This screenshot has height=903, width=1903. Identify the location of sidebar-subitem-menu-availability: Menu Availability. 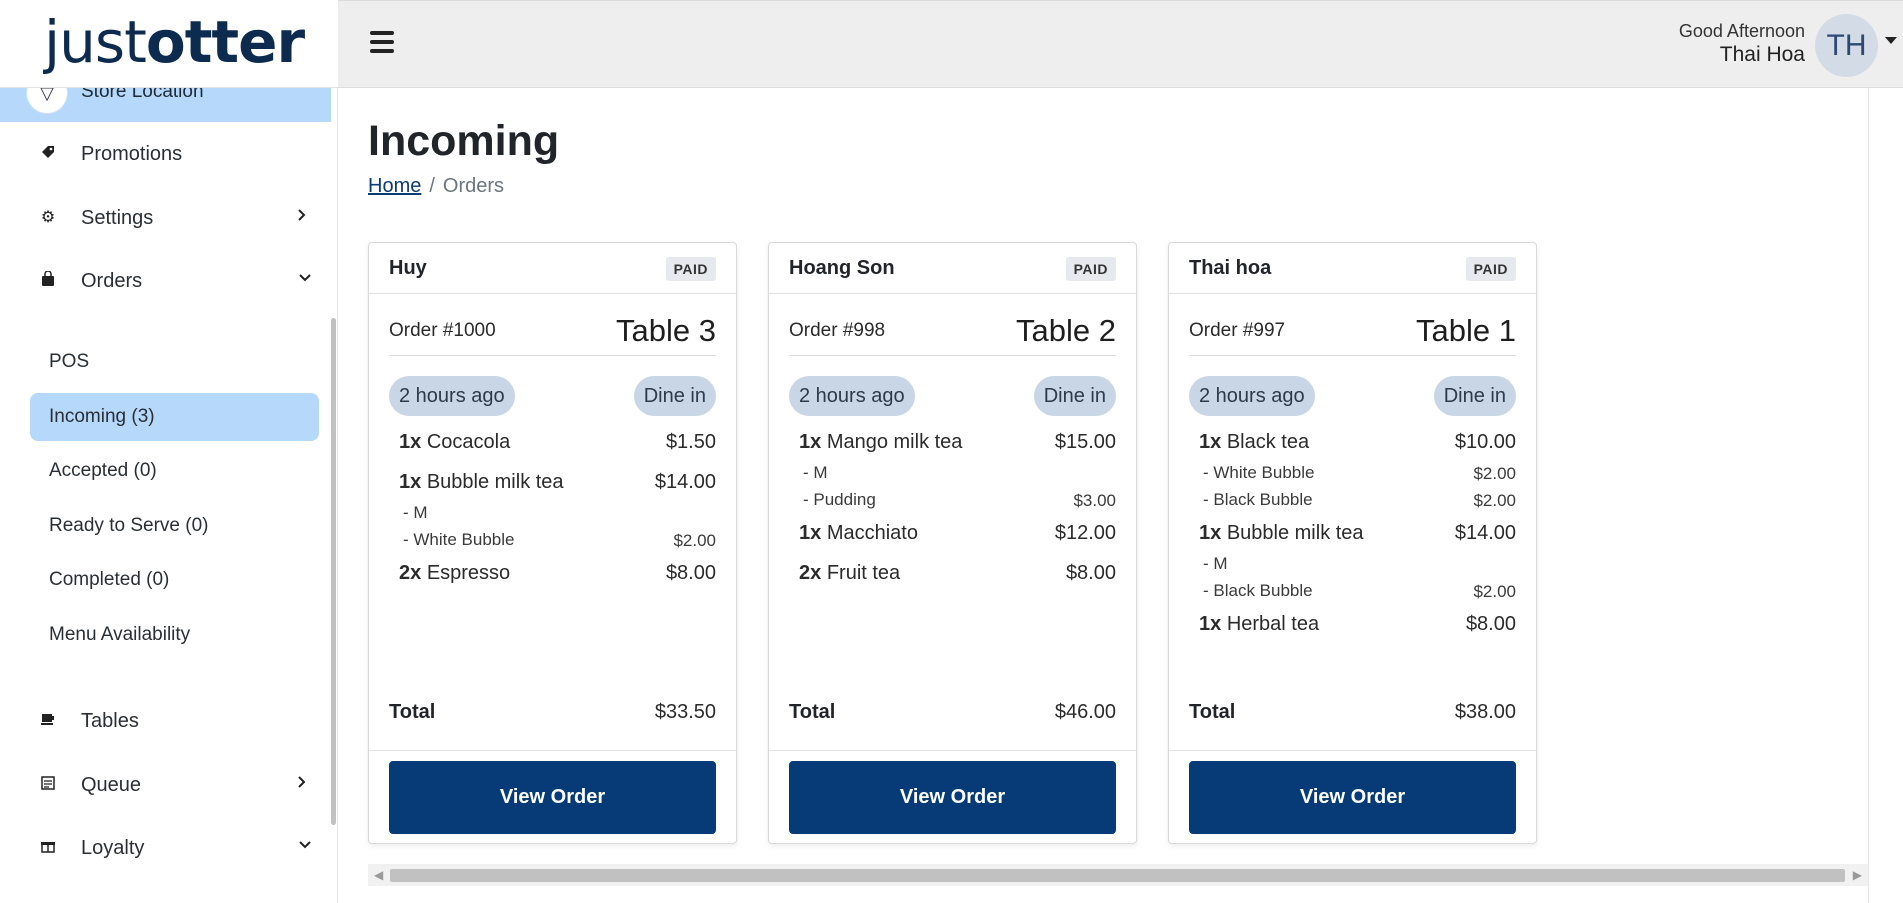
(174, 635).